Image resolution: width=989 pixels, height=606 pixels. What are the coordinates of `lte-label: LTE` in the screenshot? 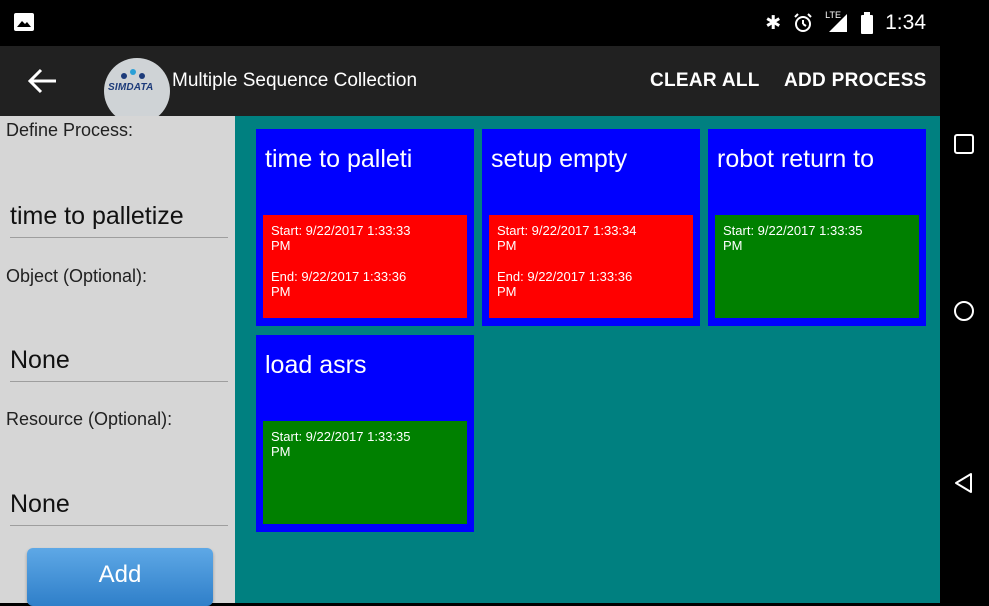 It's located at (833, 15).